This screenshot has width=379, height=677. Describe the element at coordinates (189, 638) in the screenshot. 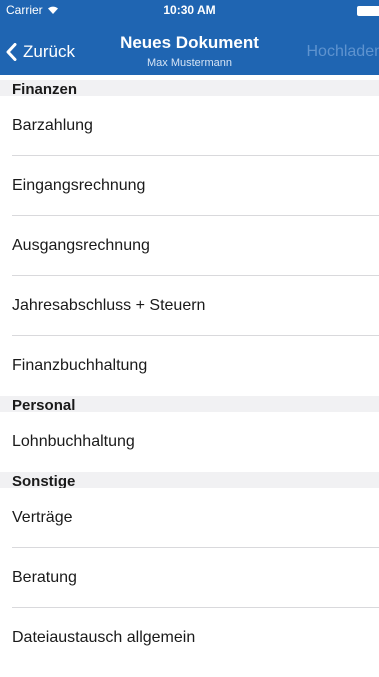

I see `list-item-dateiaustausch-allgemein: Dateiaustausch allgemein` at that location.